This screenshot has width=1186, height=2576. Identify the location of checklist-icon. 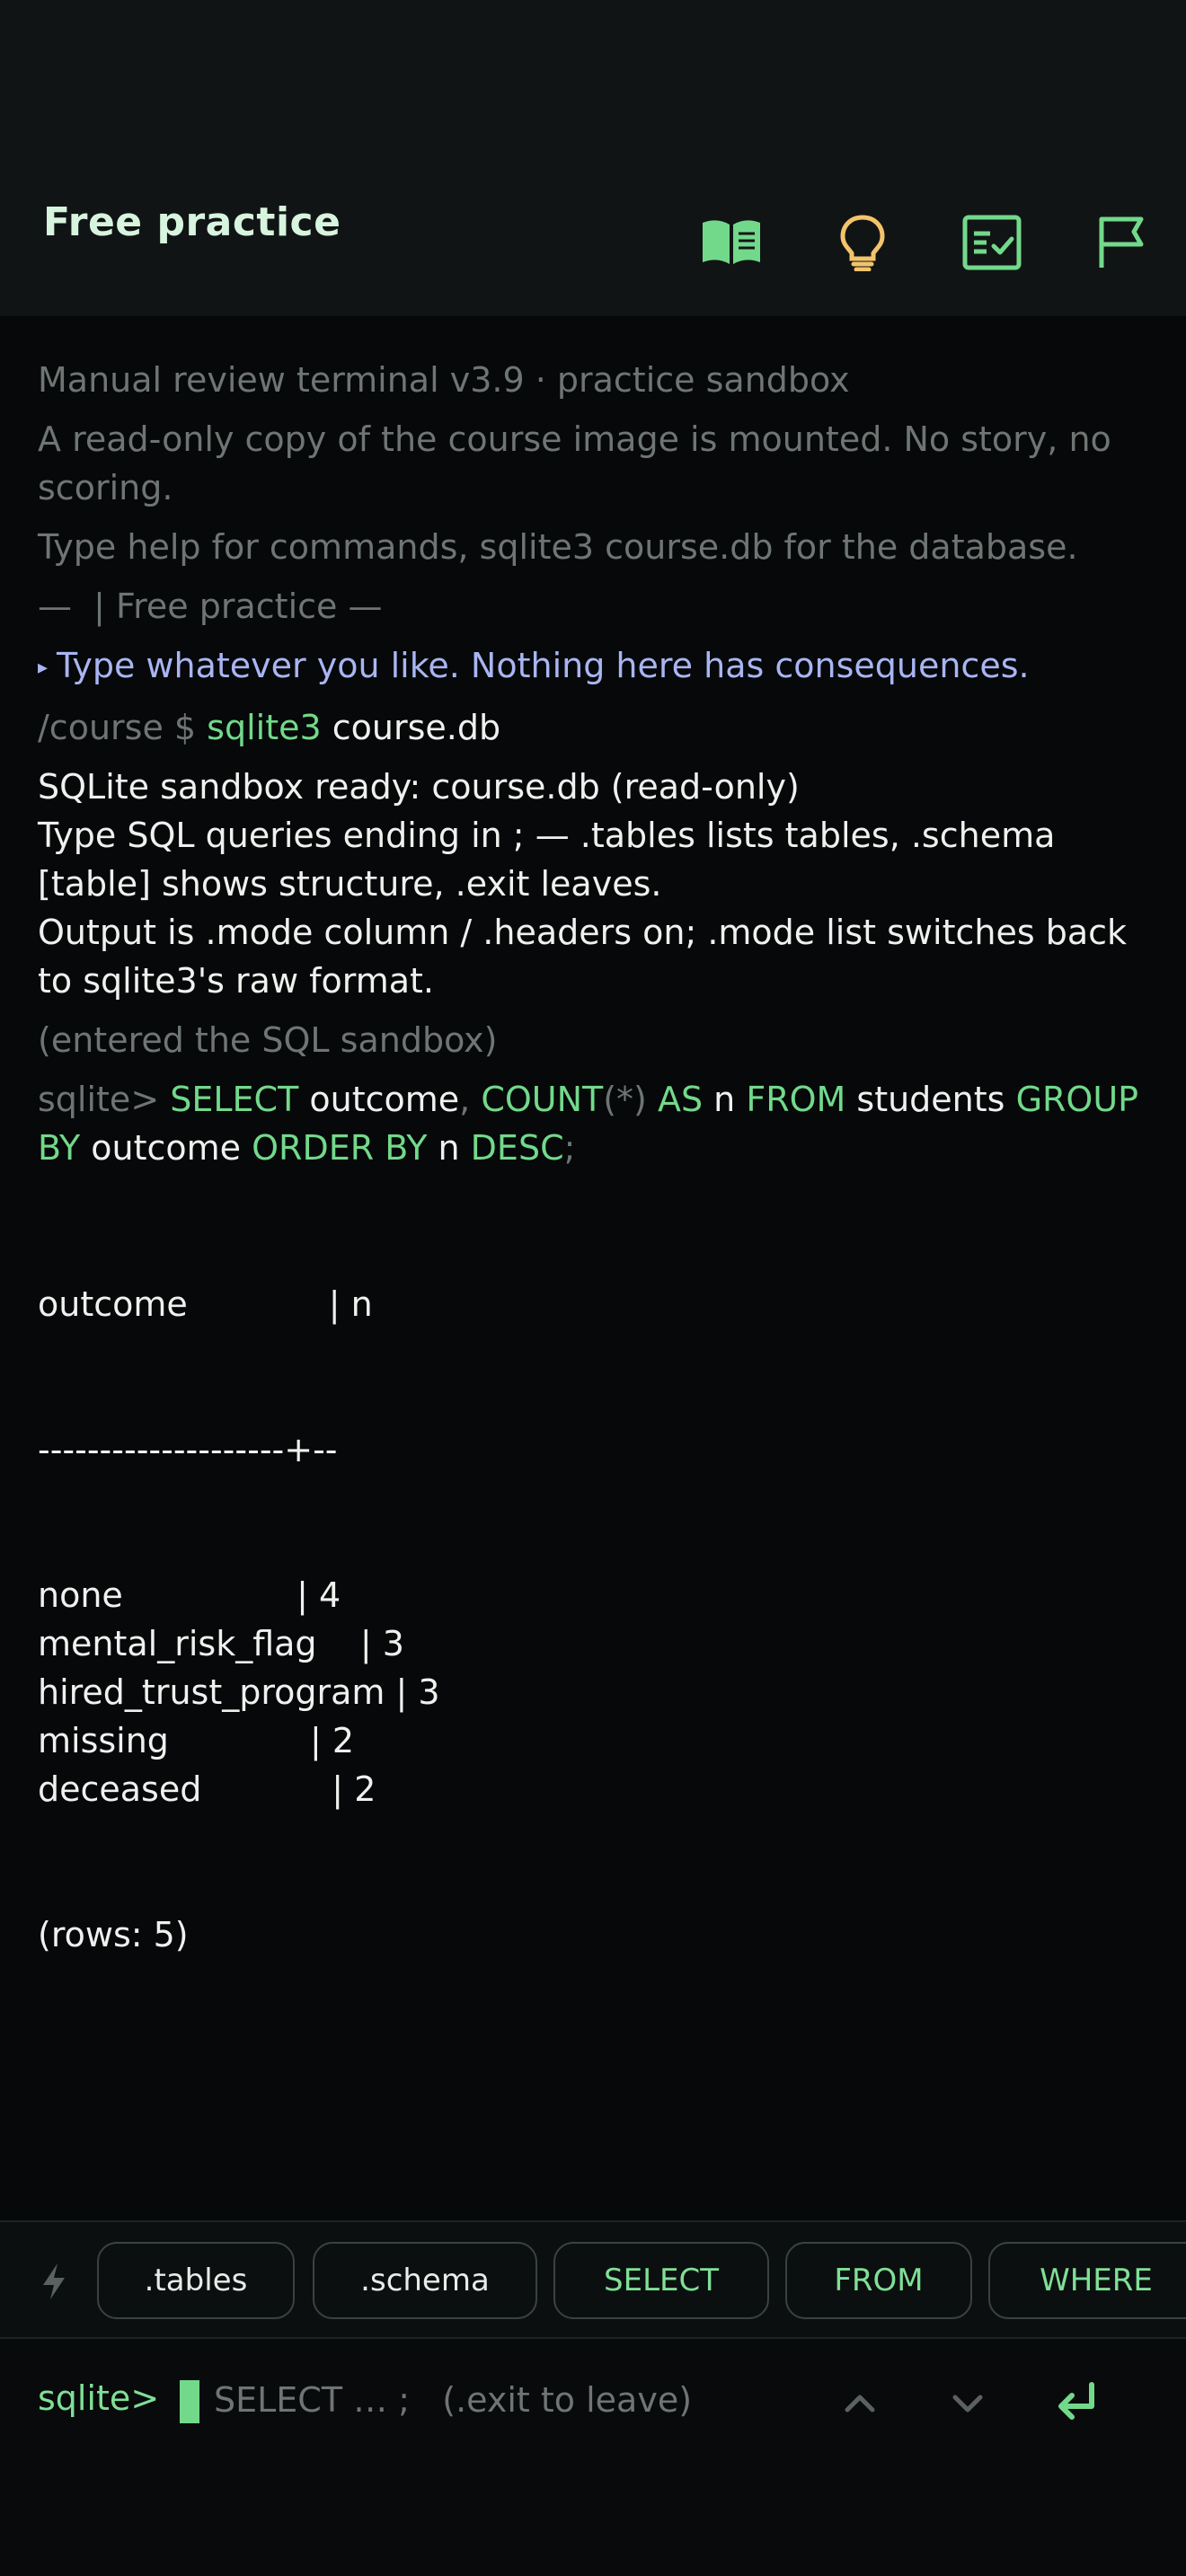
(992, 242).